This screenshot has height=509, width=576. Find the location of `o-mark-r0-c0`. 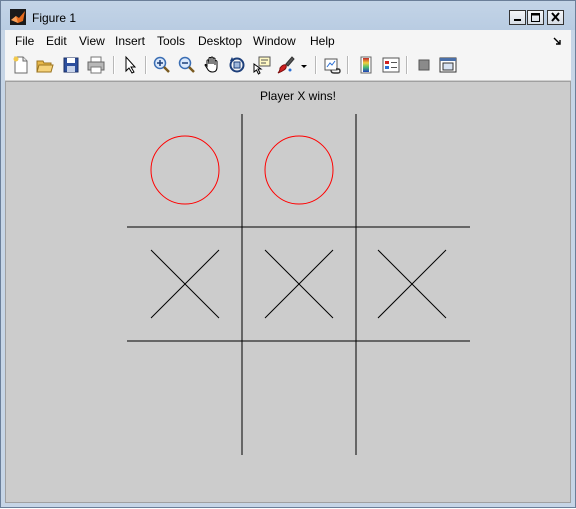

o-mark-r0-c0 is located at coordinates (185, 170).